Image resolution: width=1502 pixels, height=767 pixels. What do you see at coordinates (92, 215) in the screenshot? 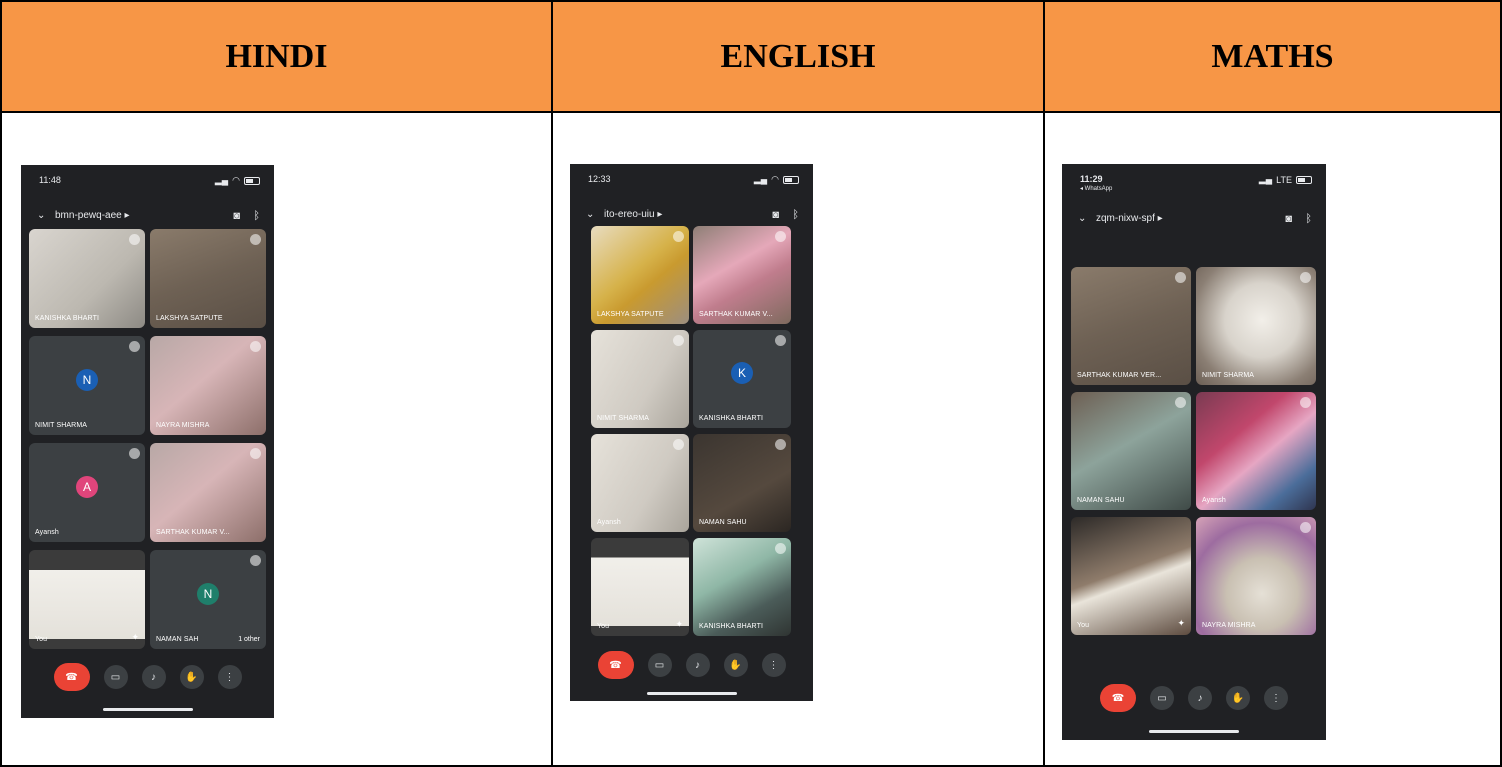
I see `meeting-code: bmn-pewq-aee ▸` at bounding box center [92, 215].